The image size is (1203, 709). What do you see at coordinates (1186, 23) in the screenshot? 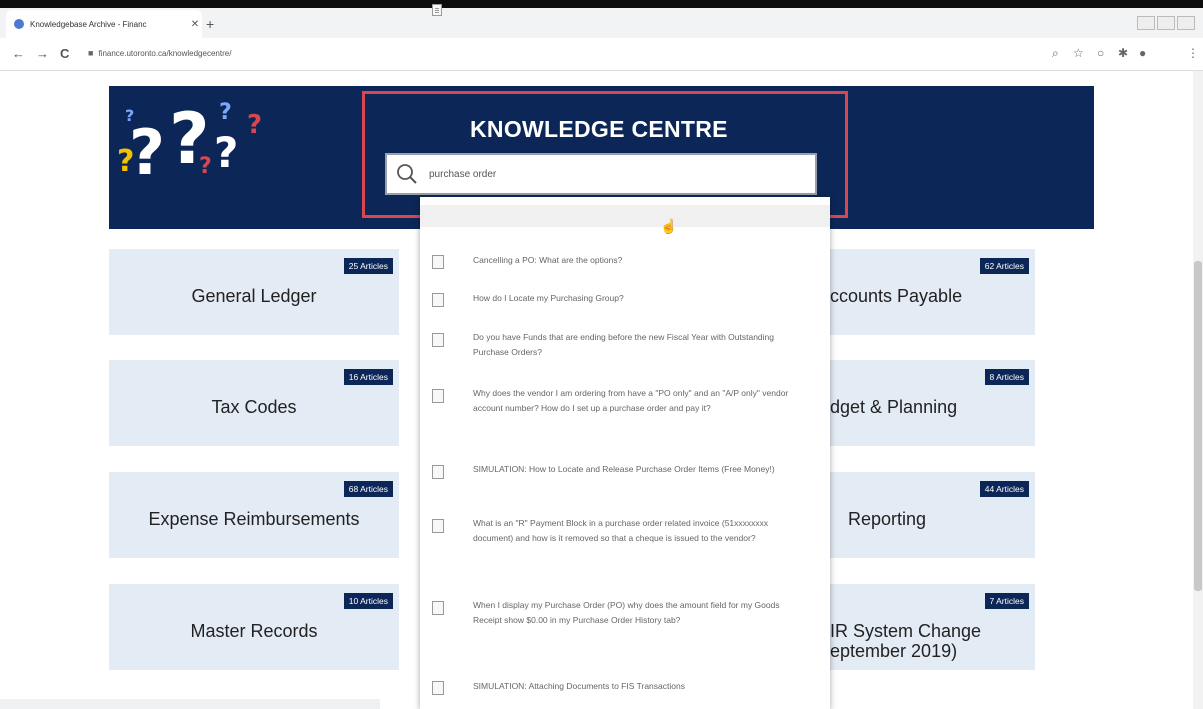
I see `close-window-icon` at bounding box center [1186, 23].